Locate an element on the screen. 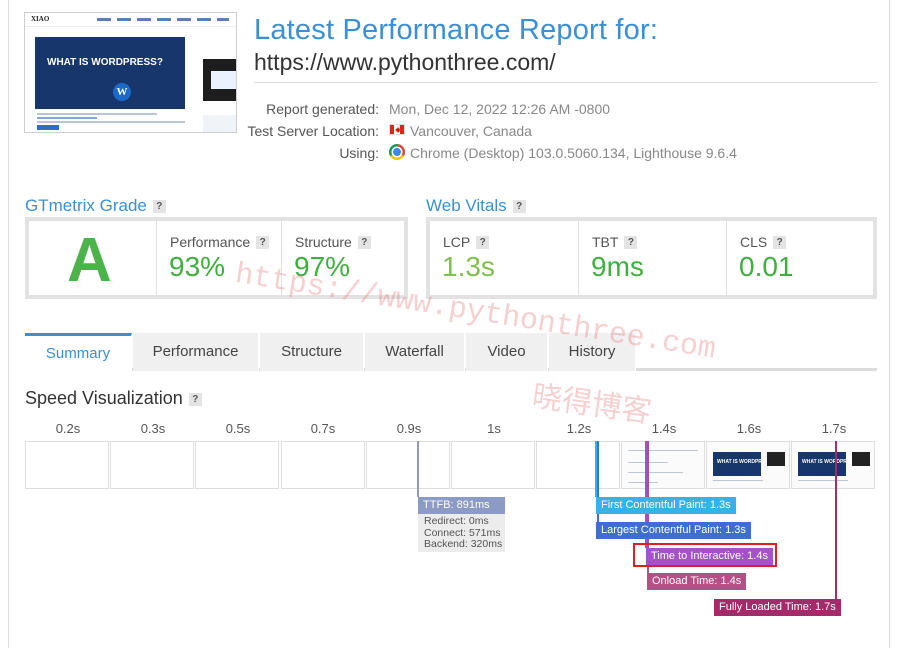  fcp-label: First Contentful Paint: 1.3s is located at coordinates (666, 505).